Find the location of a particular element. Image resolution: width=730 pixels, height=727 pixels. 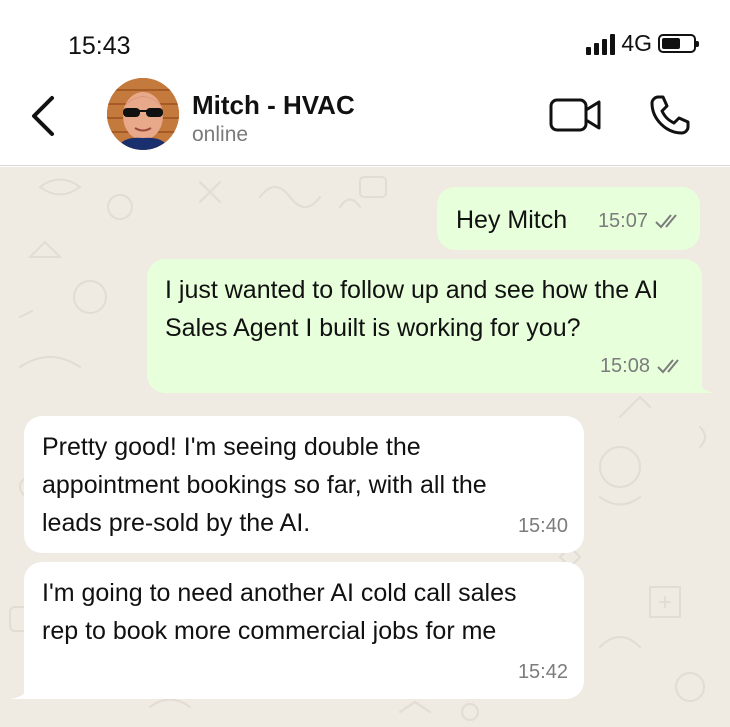

message-meta: 15:42 is located at coordinates (543, 672).